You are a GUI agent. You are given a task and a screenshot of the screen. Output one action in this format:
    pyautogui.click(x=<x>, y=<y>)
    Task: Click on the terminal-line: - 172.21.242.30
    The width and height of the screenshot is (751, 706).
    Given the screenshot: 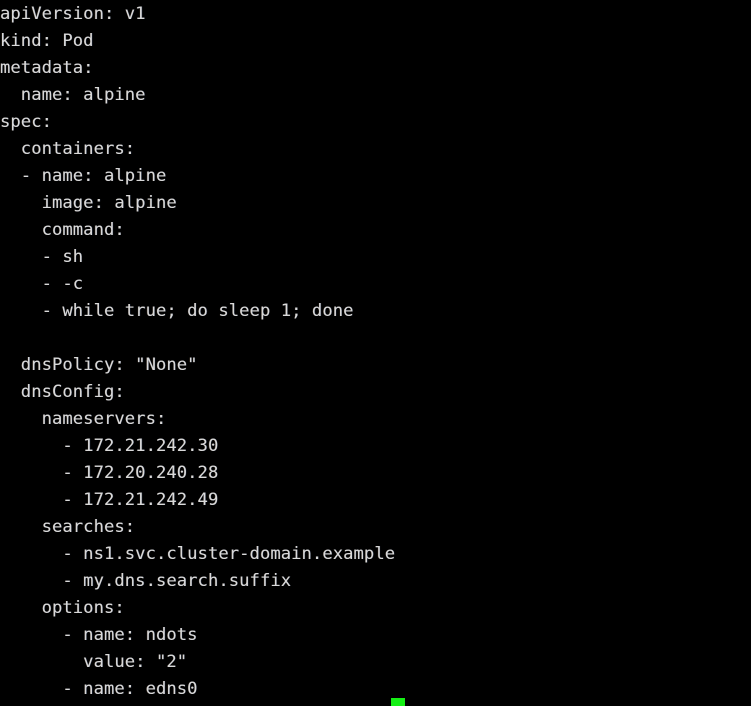 What is the action you would take?
    pyautogui.click(x=109, y=446)
    